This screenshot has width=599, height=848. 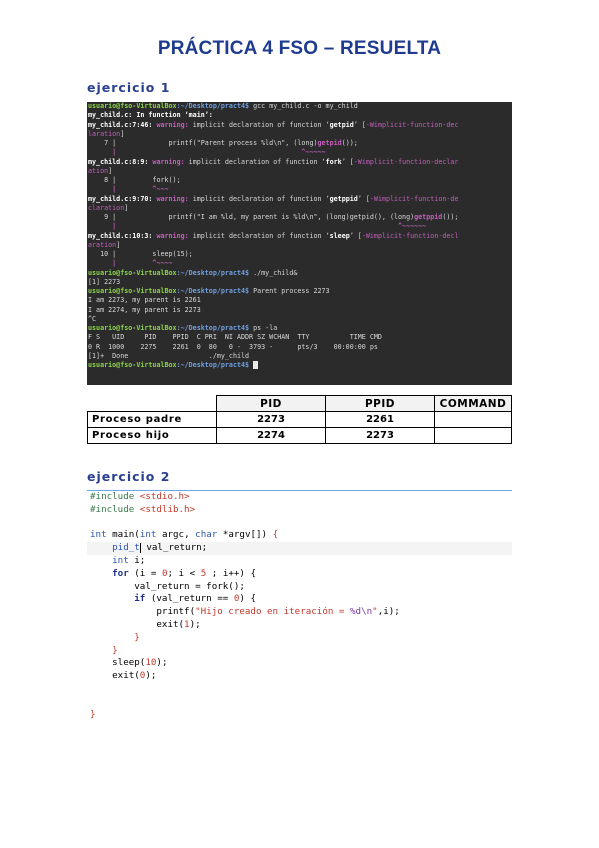 I want to click on table-header-row: PID PPID COMMAND, so click(x=299, y=403).